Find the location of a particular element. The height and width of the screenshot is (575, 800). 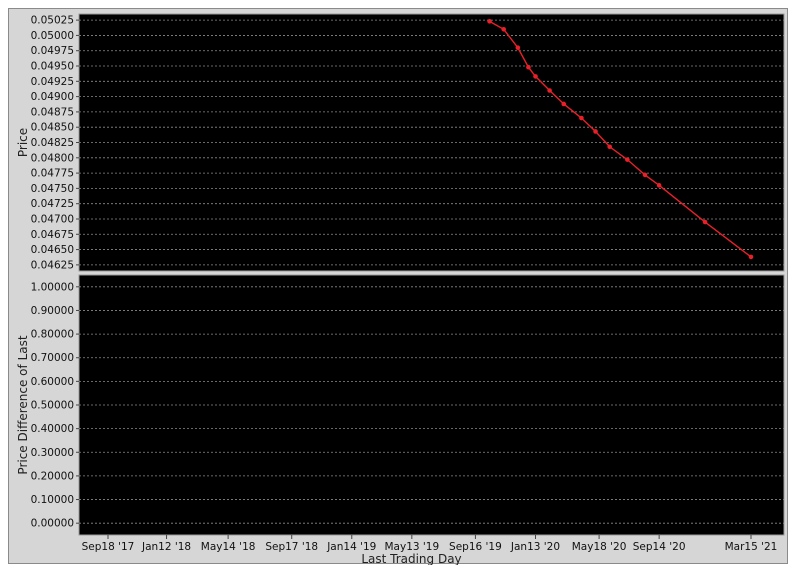

price-tick-label-y: 0.04825 is located at coordinates (52, 143).